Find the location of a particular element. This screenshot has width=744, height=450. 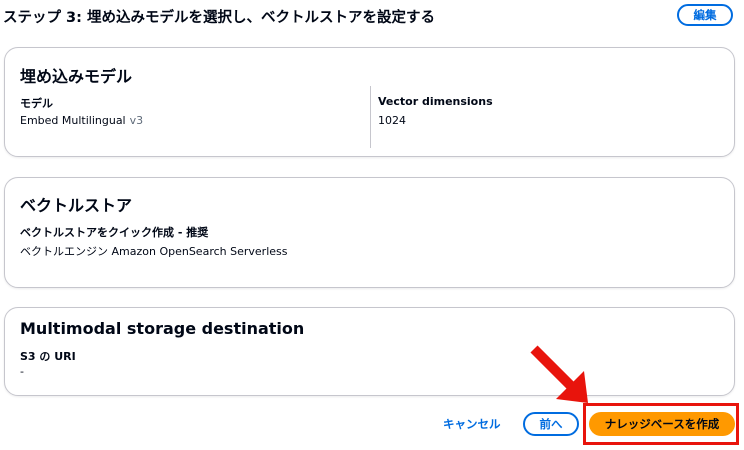

vector-dimensions-label: Vector dimensions is located at coordinates (435, 101).